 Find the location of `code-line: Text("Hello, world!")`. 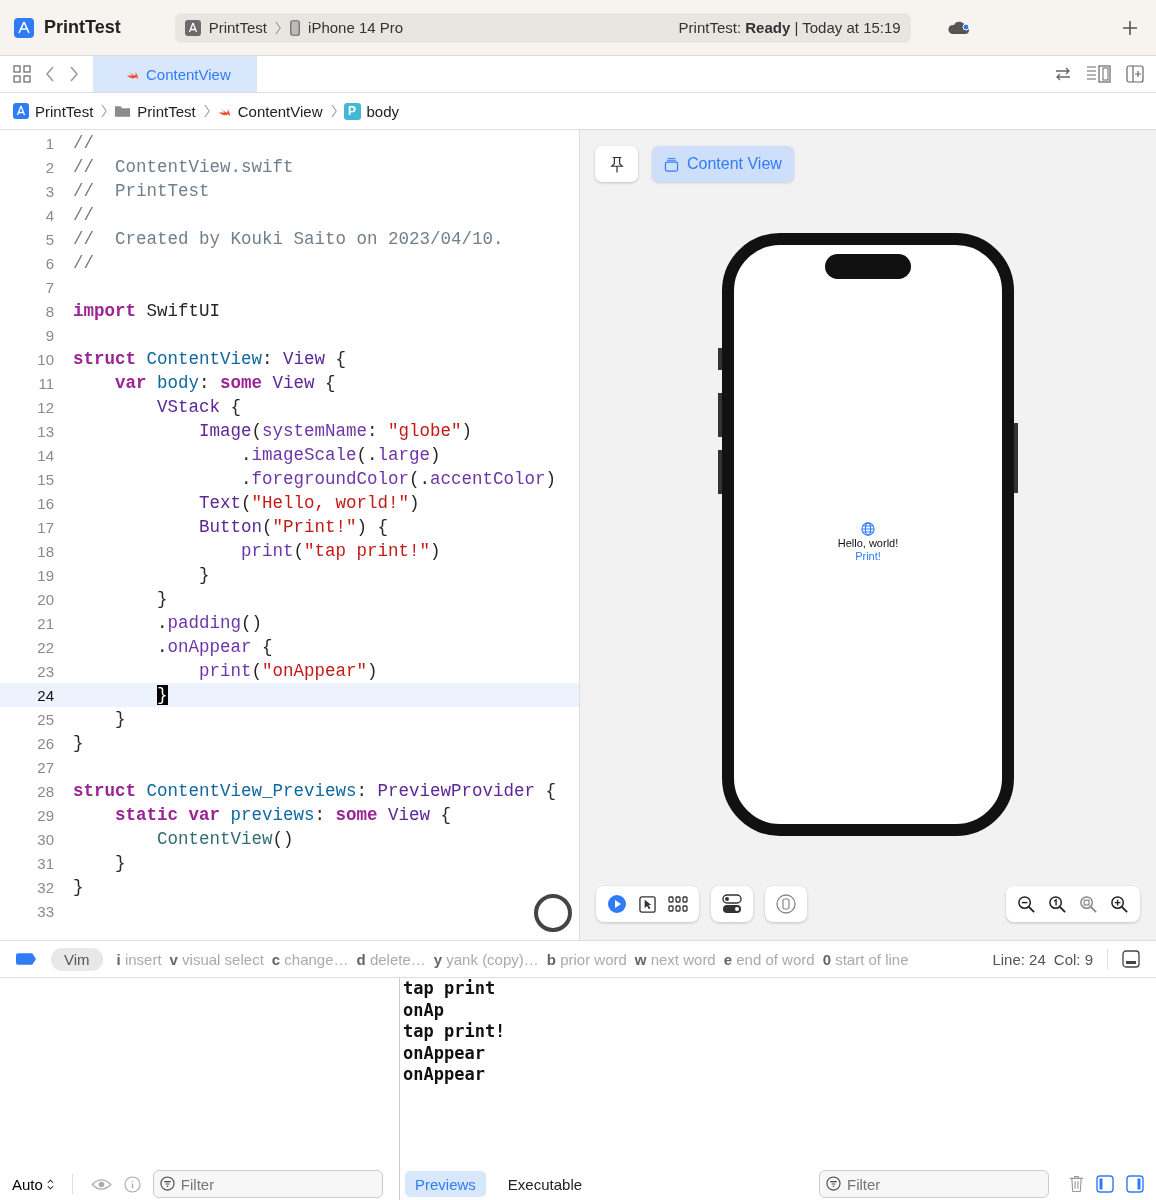

code-line: Text("Hello, world!") is located at coordinates (309, 503).